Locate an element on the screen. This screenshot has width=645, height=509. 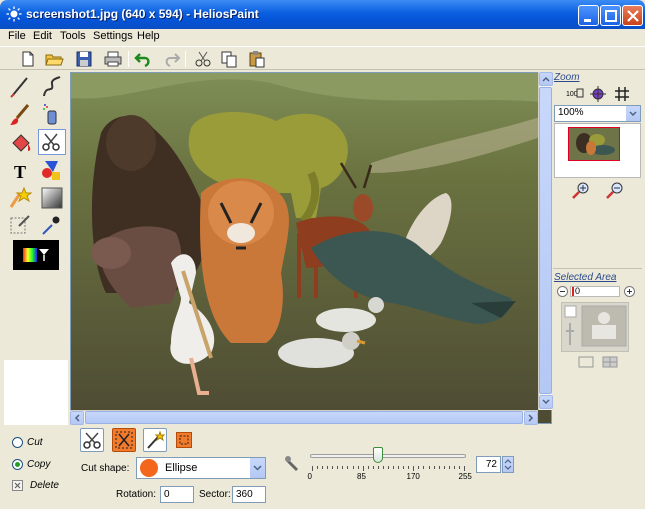
selection-grid-button is located at coordinates (610, 362).